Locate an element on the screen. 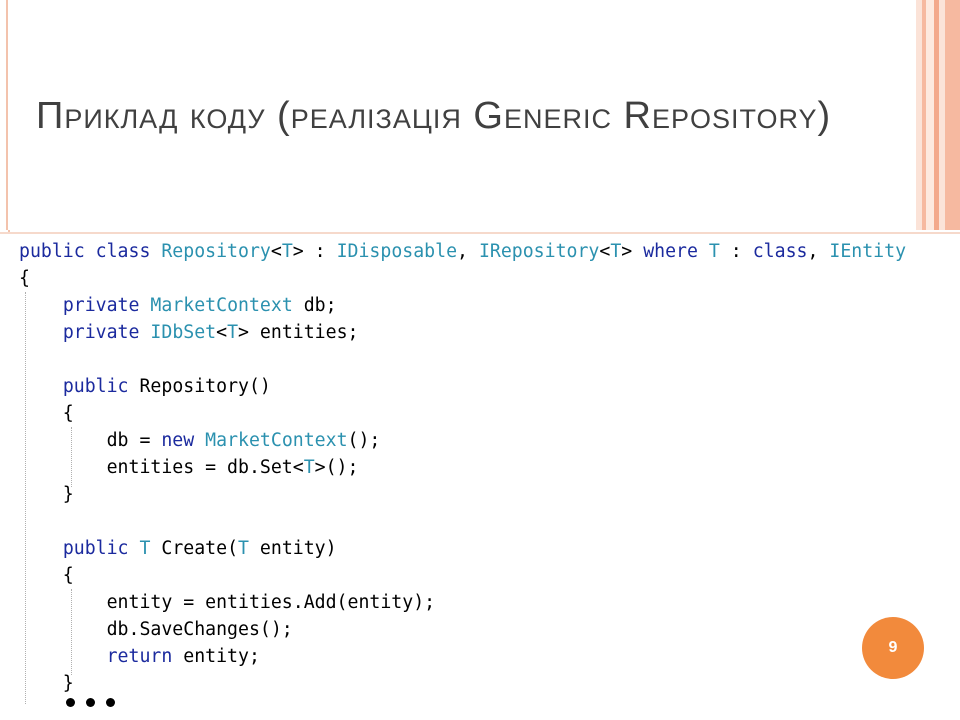 The width and height of the screenshot is (960, 720). code-text: : is located at coordinates (736, 251).